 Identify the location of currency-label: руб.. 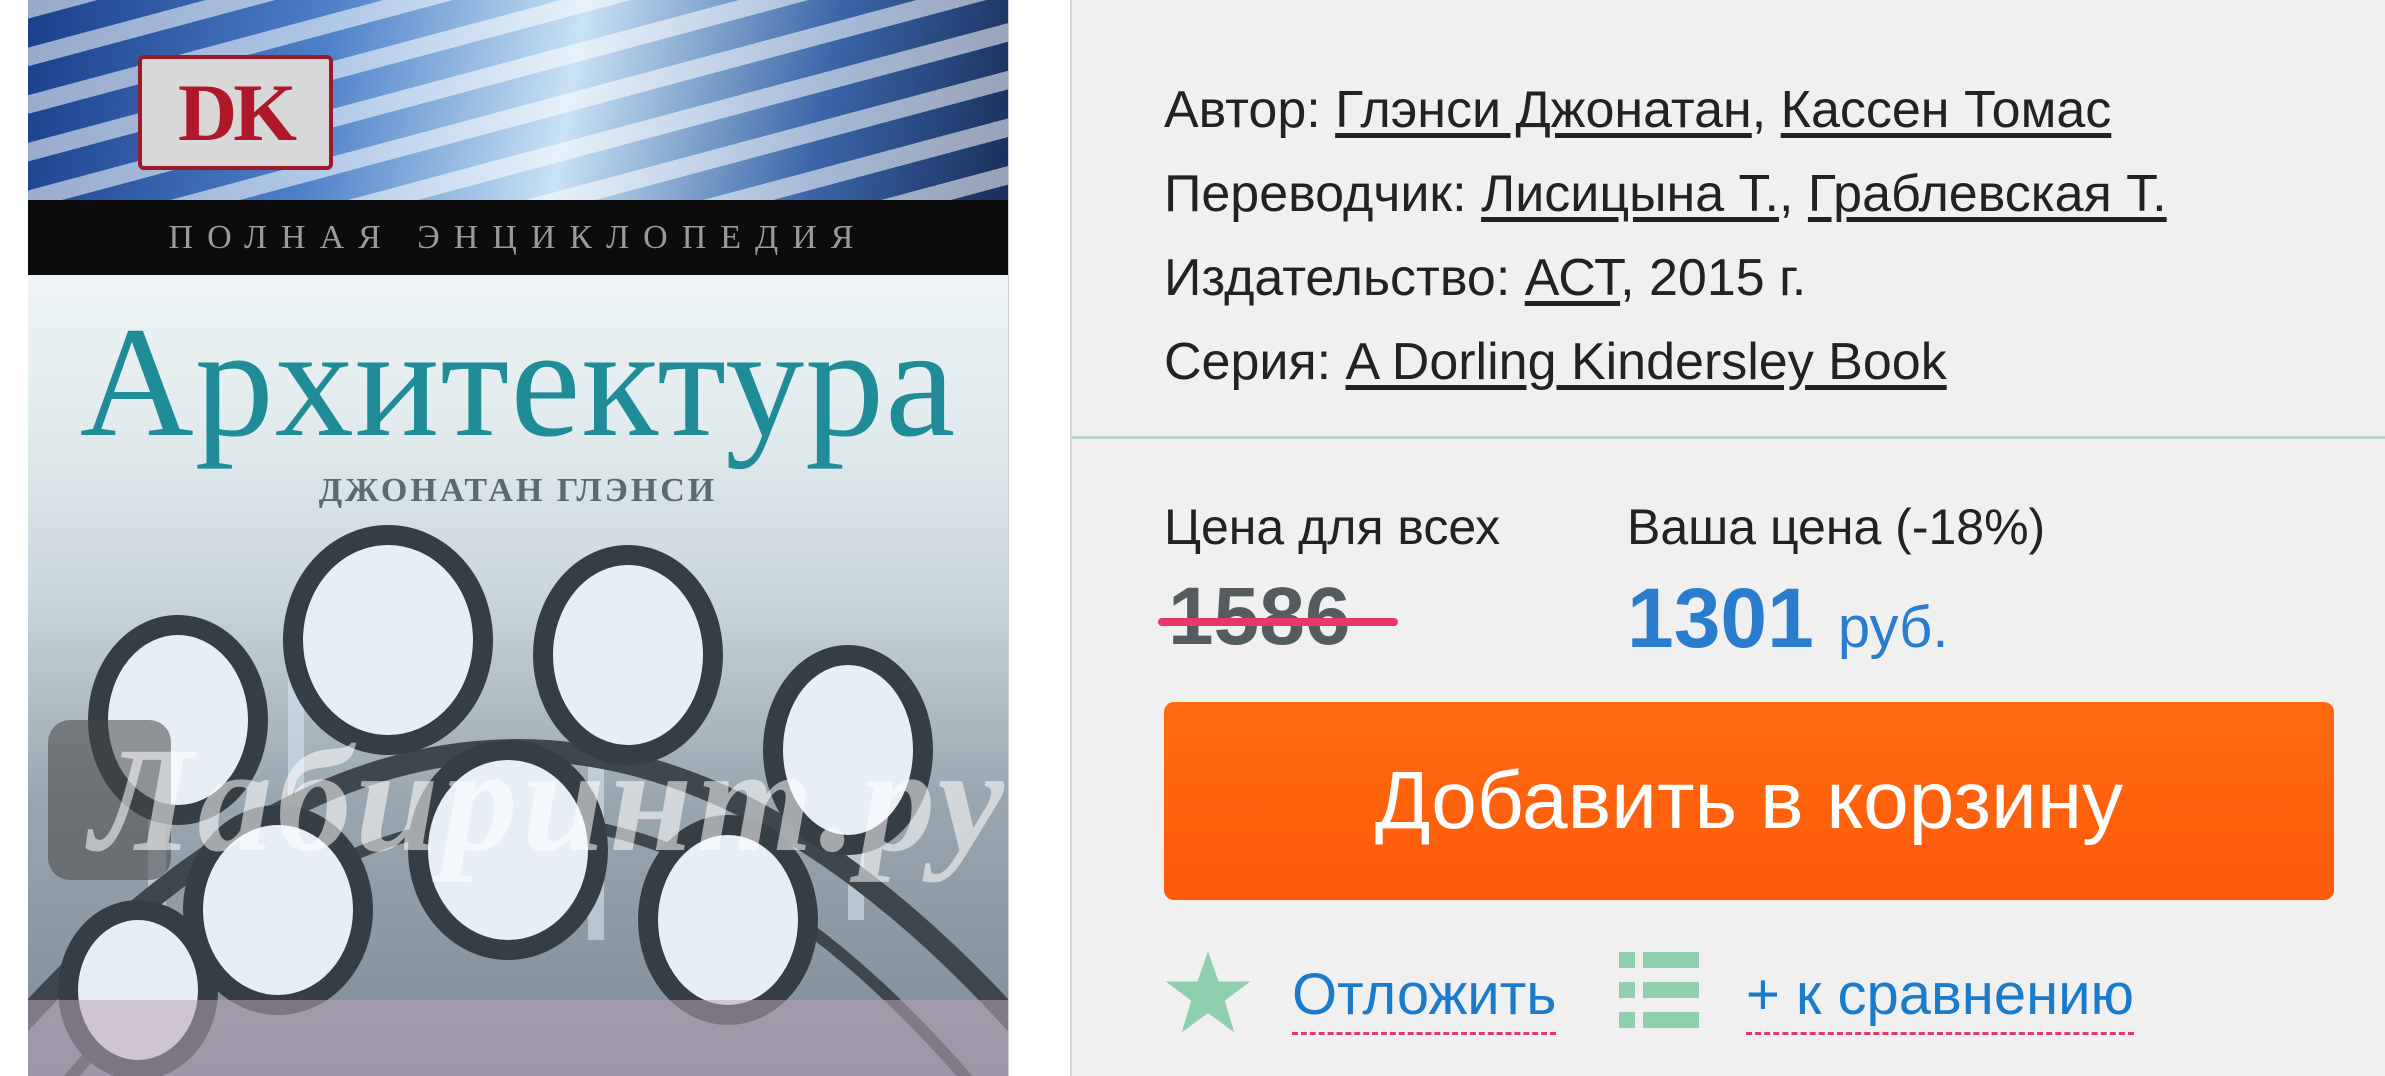
(1893, 627).